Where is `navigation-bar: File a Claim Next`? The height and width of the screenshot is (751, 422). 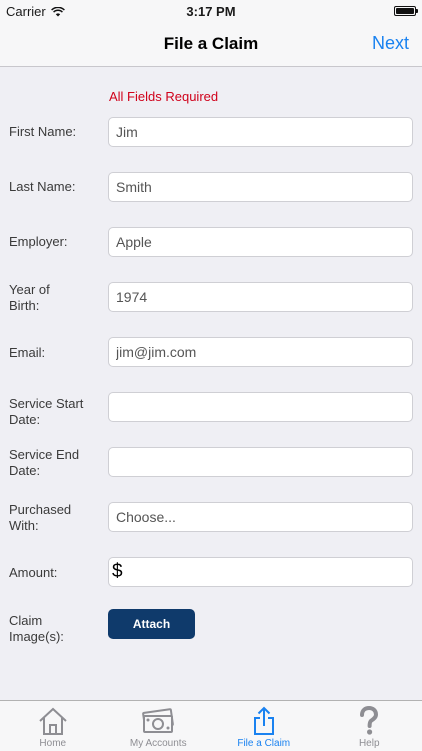
navigation-bar: File a Claim Next is located at coordinates (211, 44).